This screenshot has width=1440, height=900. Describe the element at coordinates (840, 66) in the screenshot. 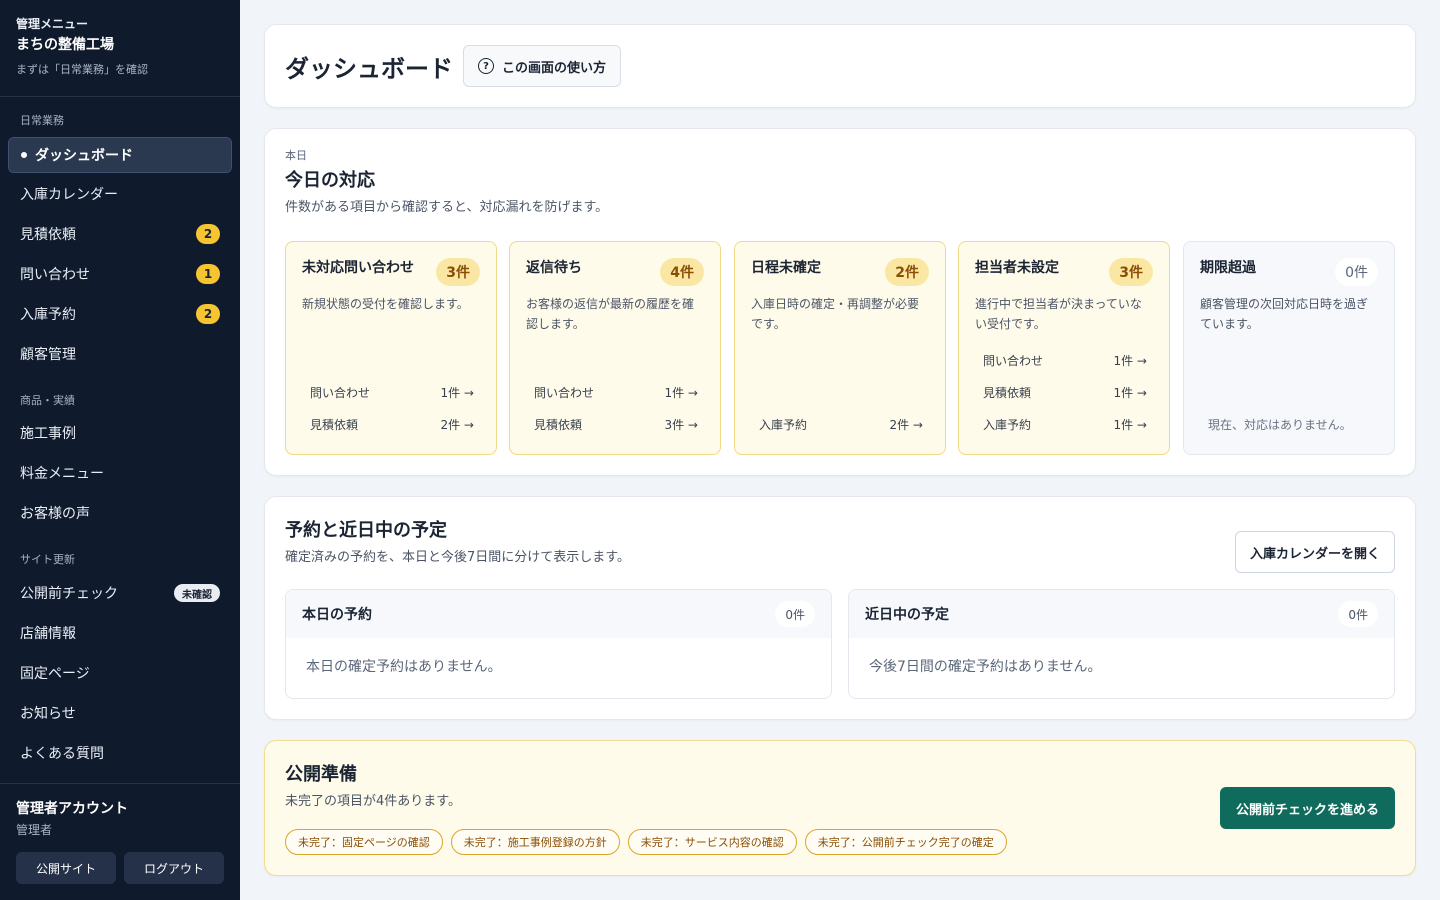

I see `page-header: ダッシュボード ? この画面の使い方` at that location.